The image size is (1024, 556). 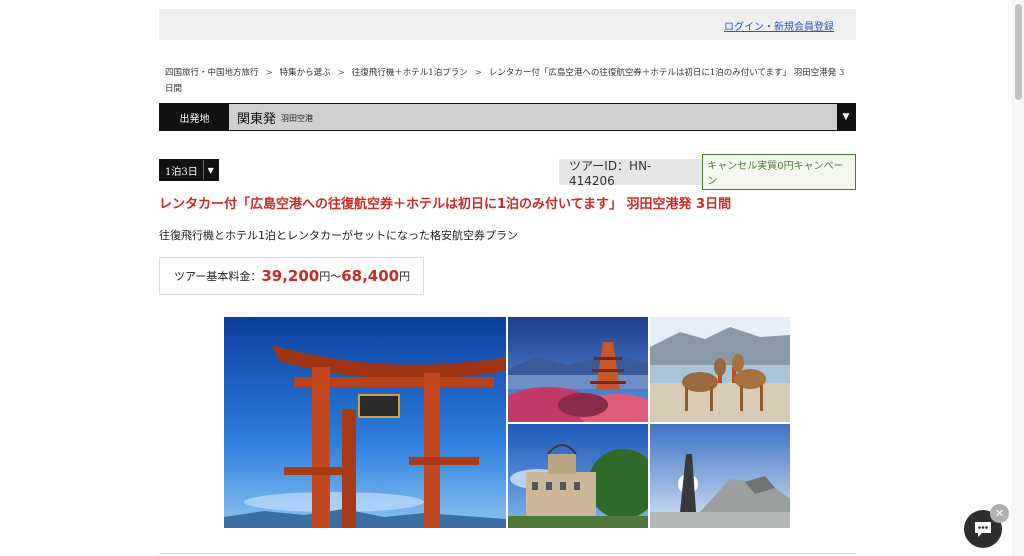 I want to click on photo-atomic-dome, so click(x=578, y=476).